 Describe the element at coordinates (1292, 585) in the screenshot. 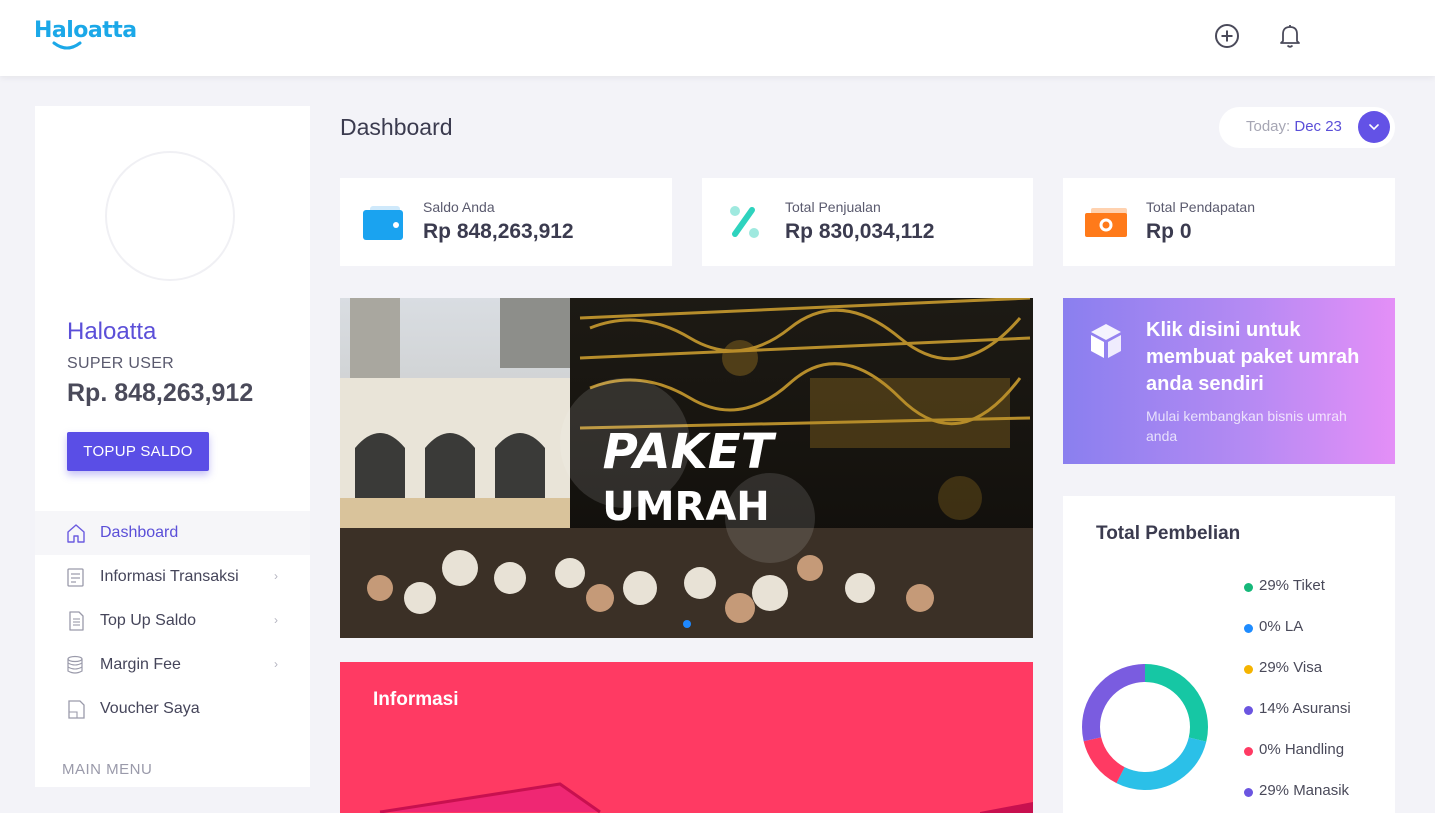

I see `legend-label: 29% Tiket` at that location.